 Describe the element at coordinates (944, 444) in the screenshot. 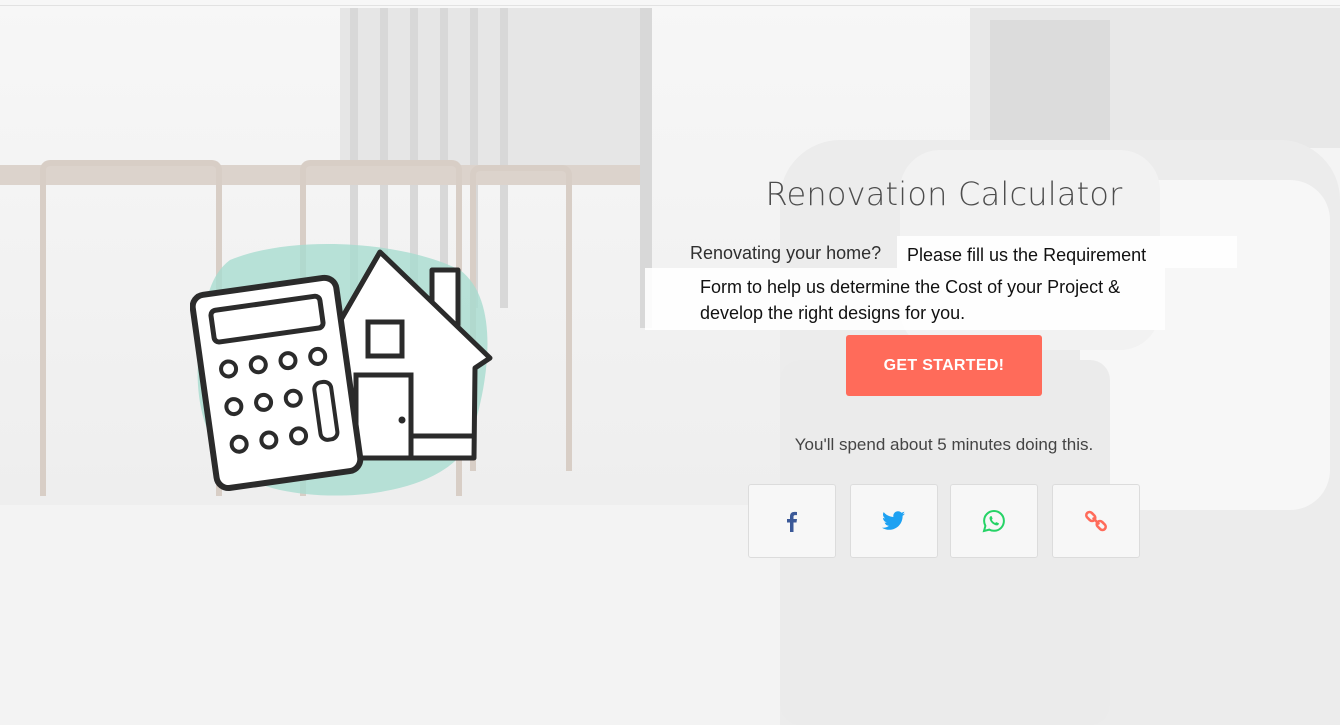

I see `time-estimate-note: You'll spend about 5 minutes doing this.` at that location.